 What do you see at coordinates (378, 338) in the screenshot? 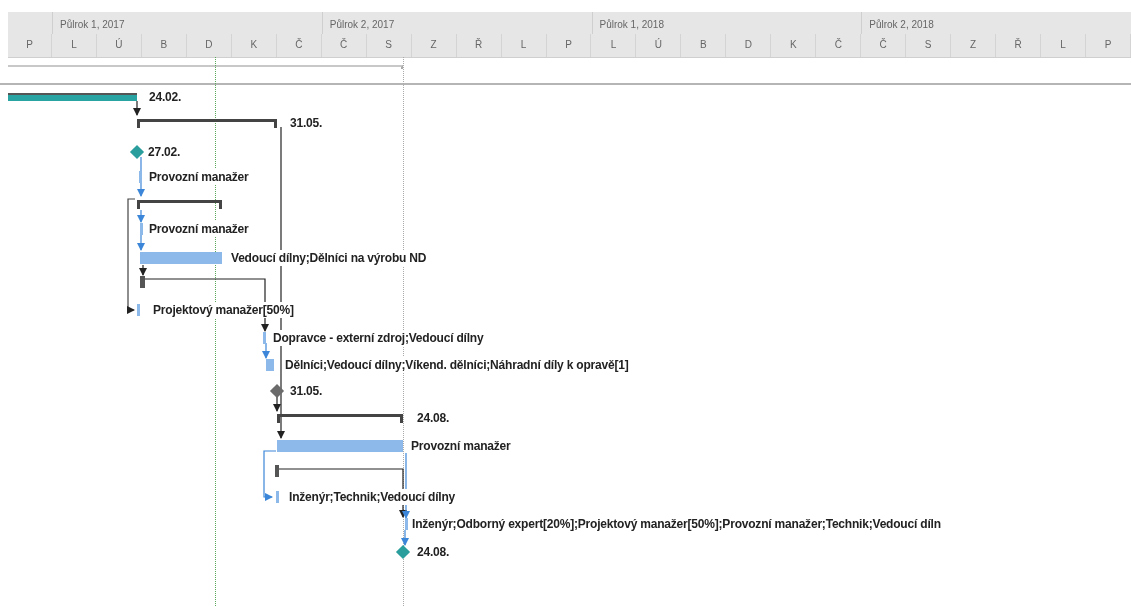
I see `bar-label: Dopravce - externí zdroj;Vedoucí dílny` at bounding box center [378, 338].